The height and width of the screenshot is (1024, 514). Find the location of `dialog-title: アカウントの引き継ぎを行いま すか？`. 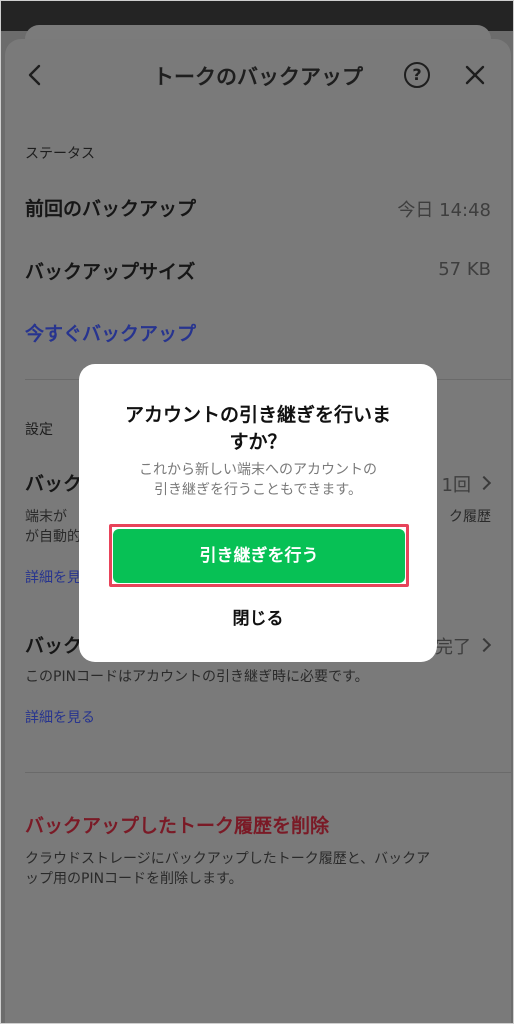

dialog-title: アカウントの引き継ぎを行いま すか？ is located at coordinates (258, 429).